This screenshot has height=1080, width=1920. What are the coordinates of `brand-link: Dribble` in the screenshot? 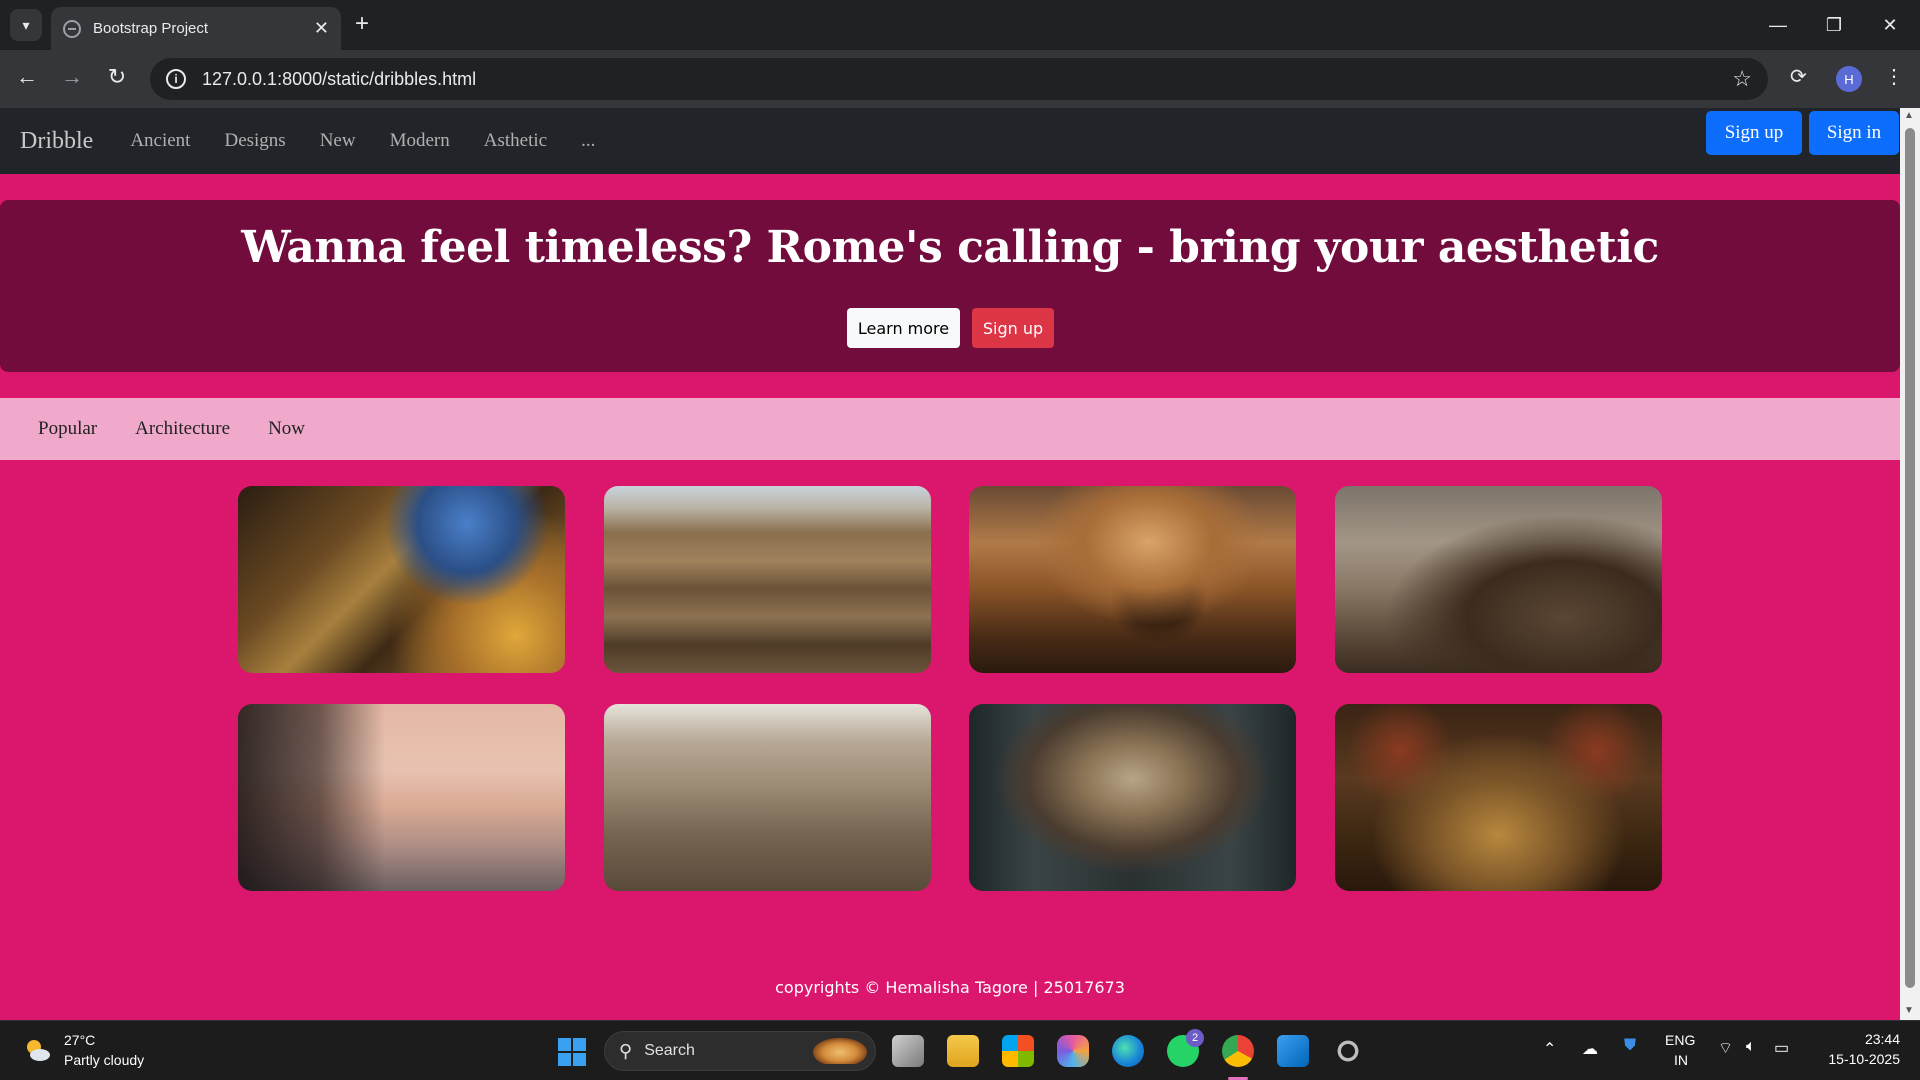 It's located at (56, 141).